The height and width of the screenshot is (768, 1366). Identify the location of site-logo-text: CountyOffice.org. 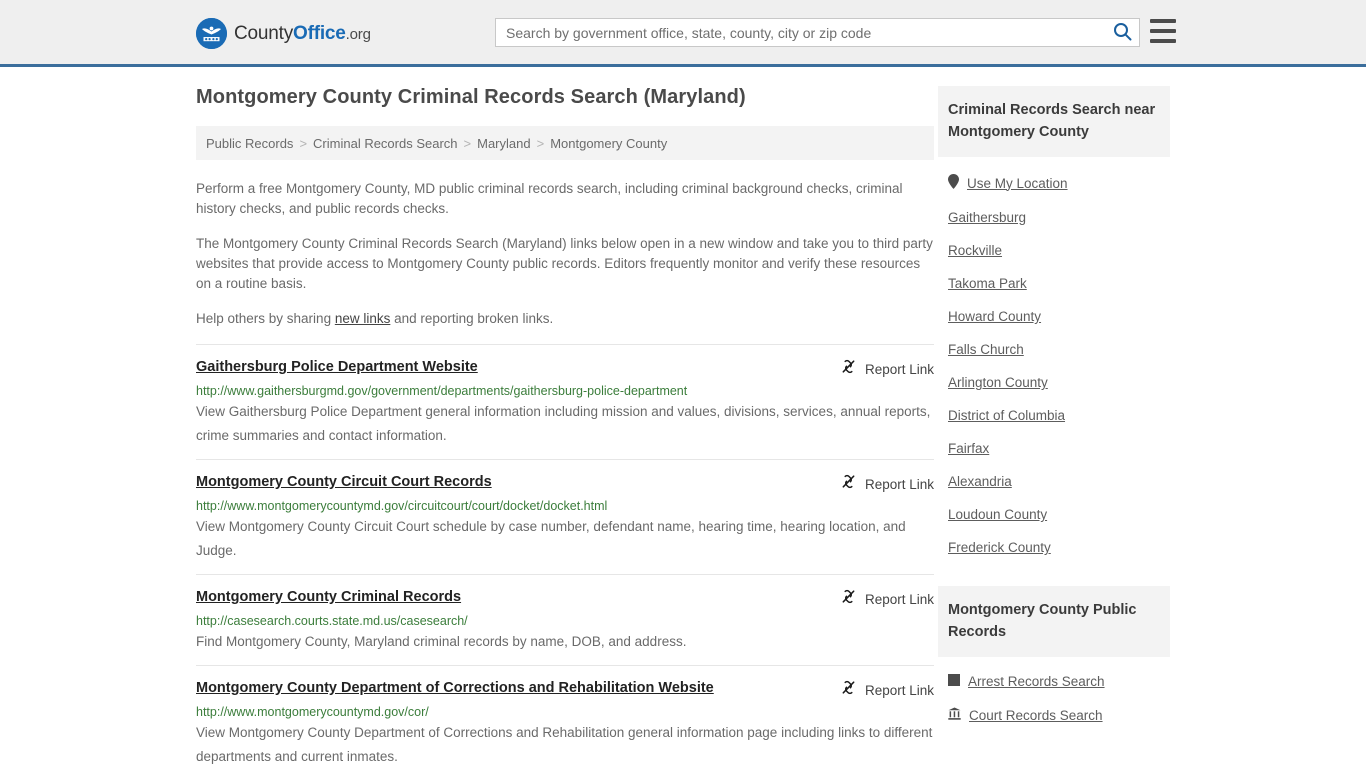
(302, 34).